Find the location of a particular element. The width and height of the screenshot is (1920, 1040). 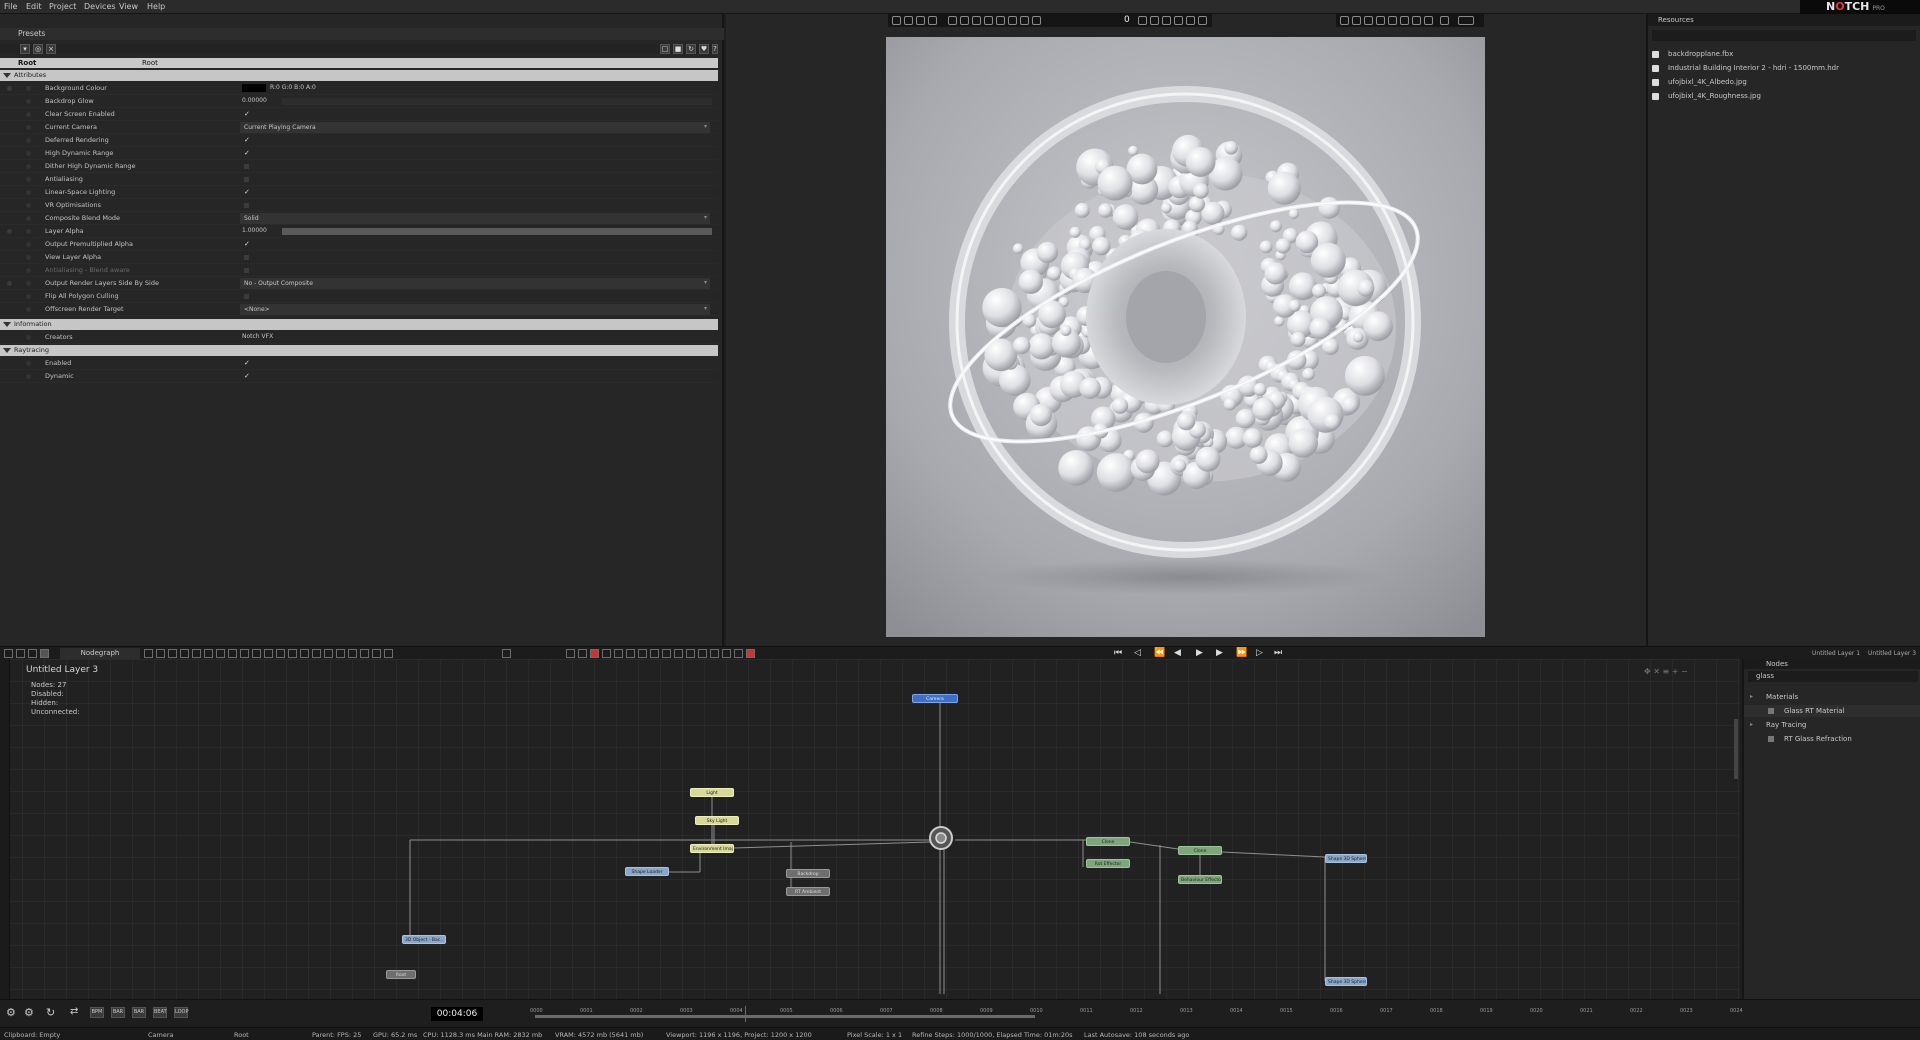

paste-icon: ■ is located at coordinates (678, 49).